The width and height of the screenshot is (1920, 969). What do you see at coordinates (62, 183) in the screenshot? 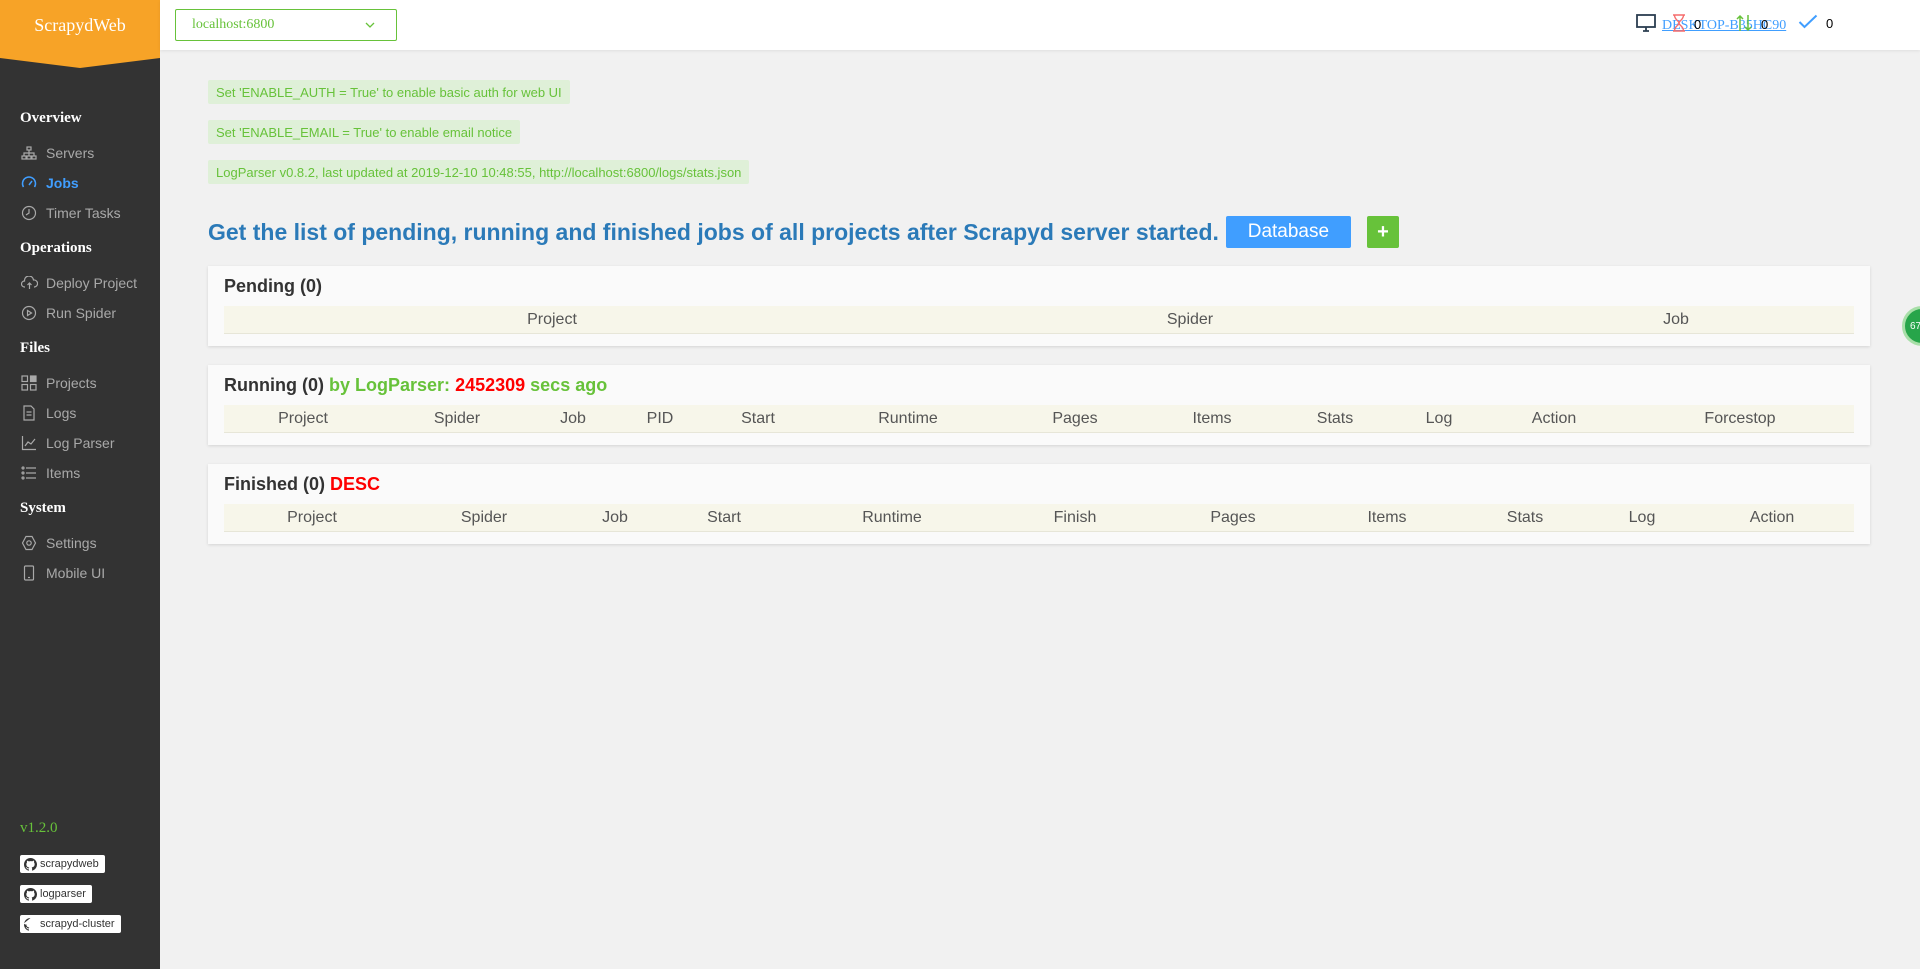
I see `sidebar-item-label: Jobs` at bounding box center [62, 183].